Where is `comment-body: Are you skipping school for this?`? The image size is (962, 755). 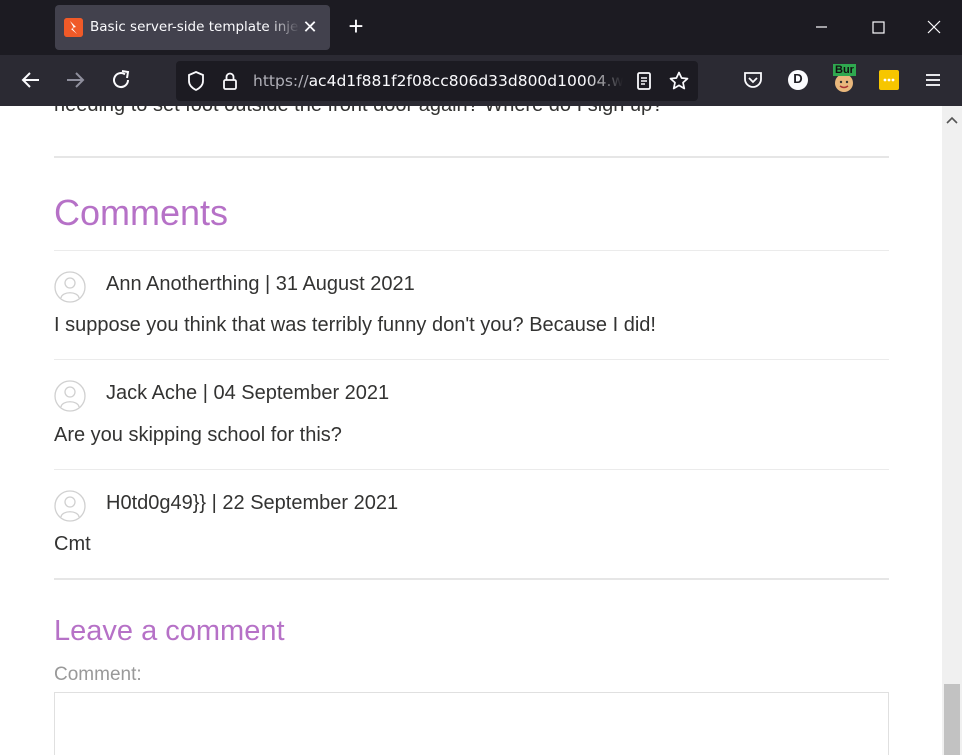
comment-body: Are you skipping school for this? is located at coordinates (198, 435).